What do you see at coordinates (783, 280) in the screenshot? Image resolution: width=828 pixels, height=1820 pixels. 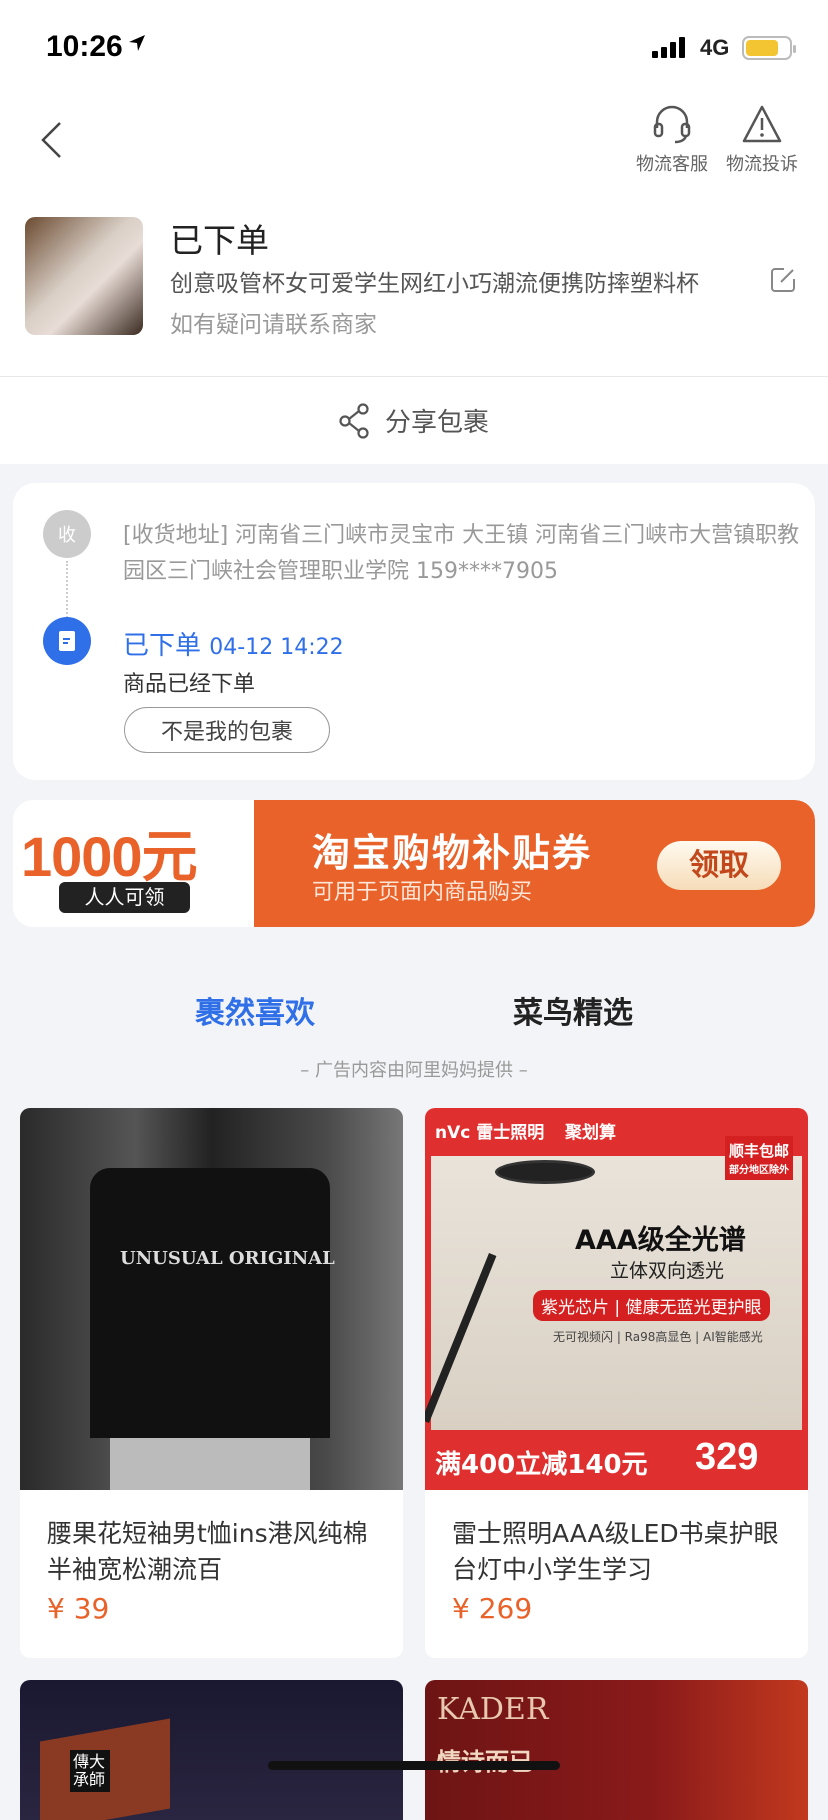 I see `edit-icon` at bounding box center [783, 280].